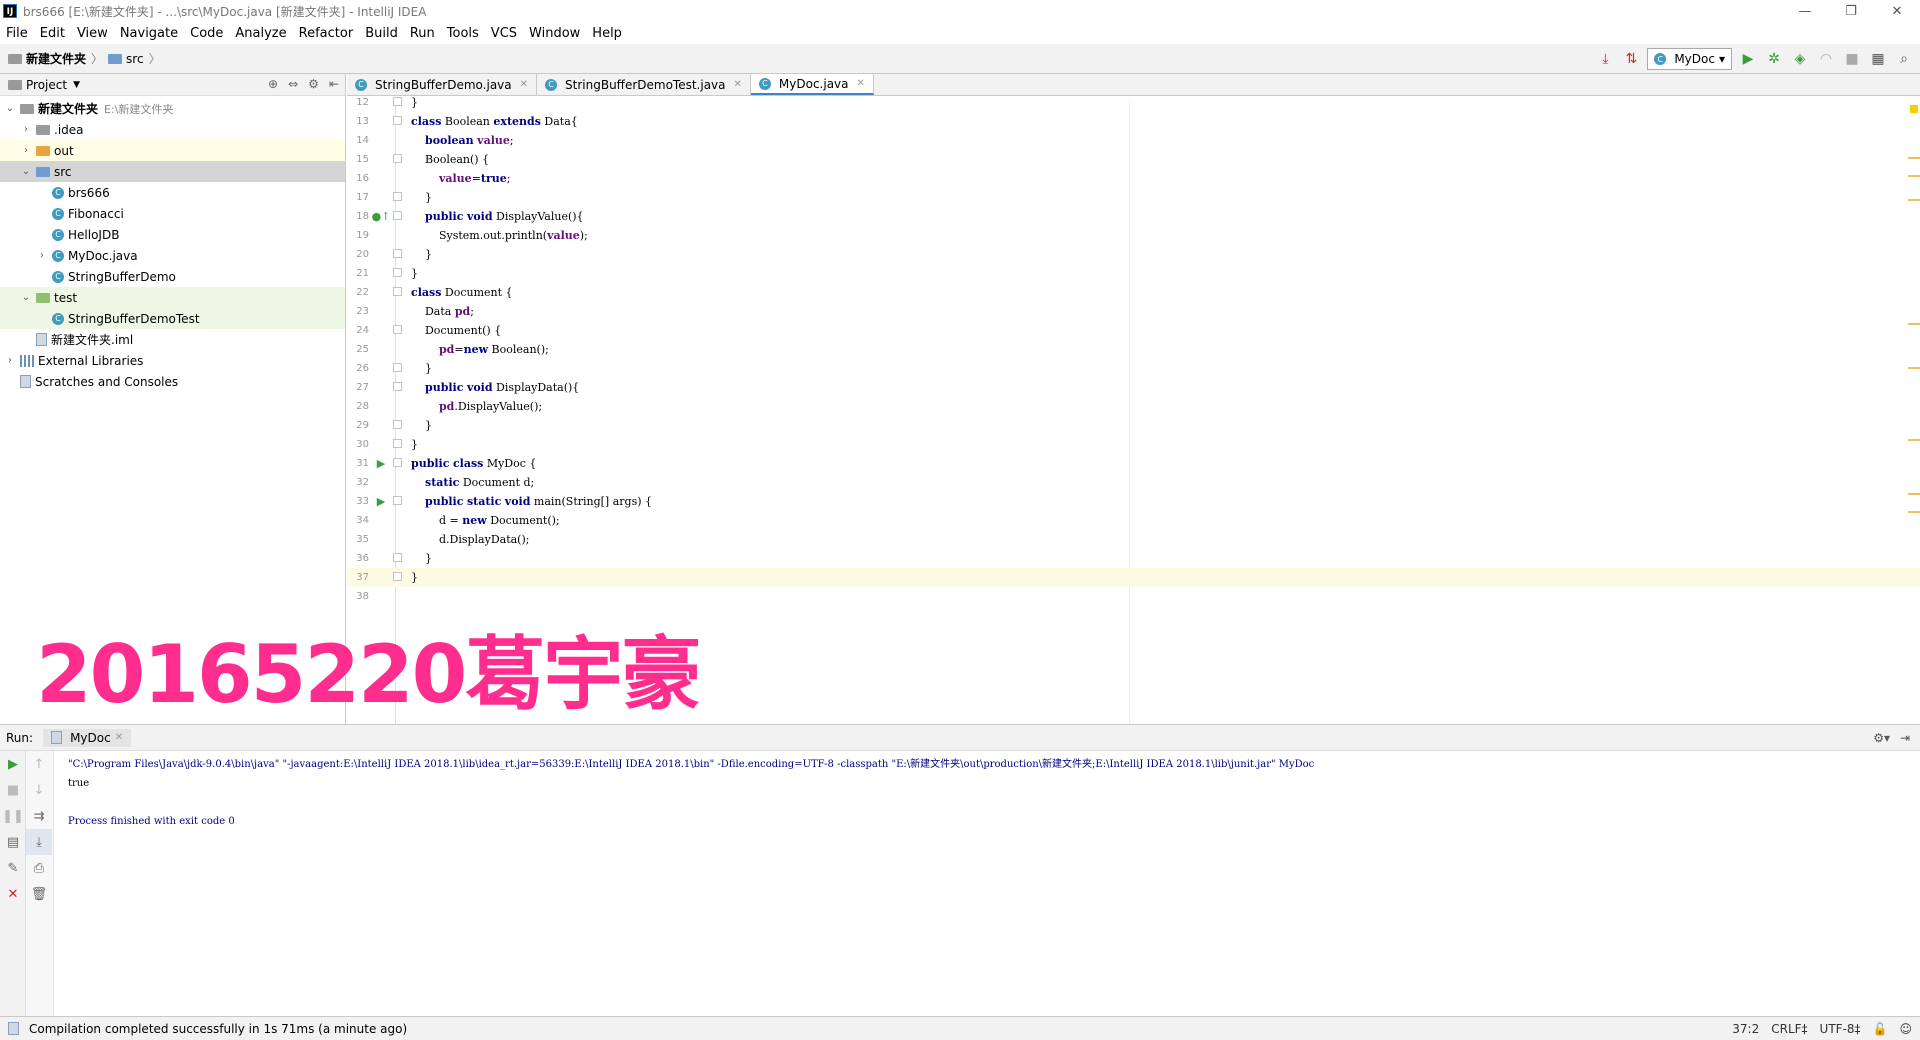 The height and width of the screenshot is (1040, 1920). What do you see at coordinates (1133, 140) in the screenshot?
I see `code-line: 14 boolean value;` at bounding box center [1133, 140].